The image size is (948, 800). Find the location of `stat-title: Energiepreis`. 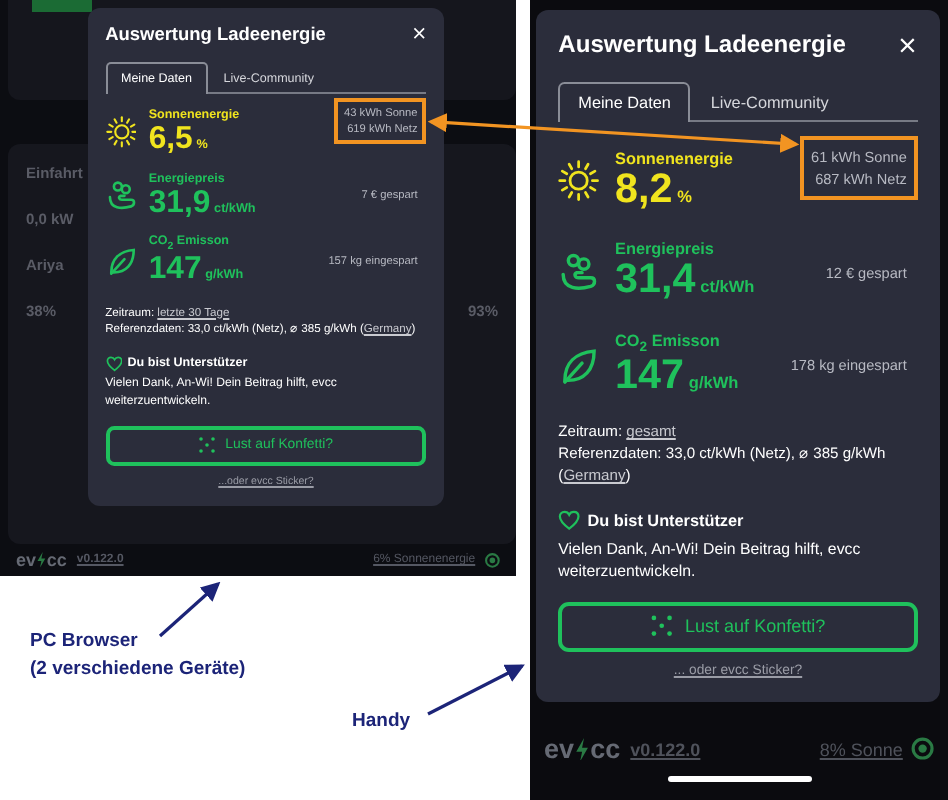

stat-title: Energiepreis is located at coordinates (665, 249).